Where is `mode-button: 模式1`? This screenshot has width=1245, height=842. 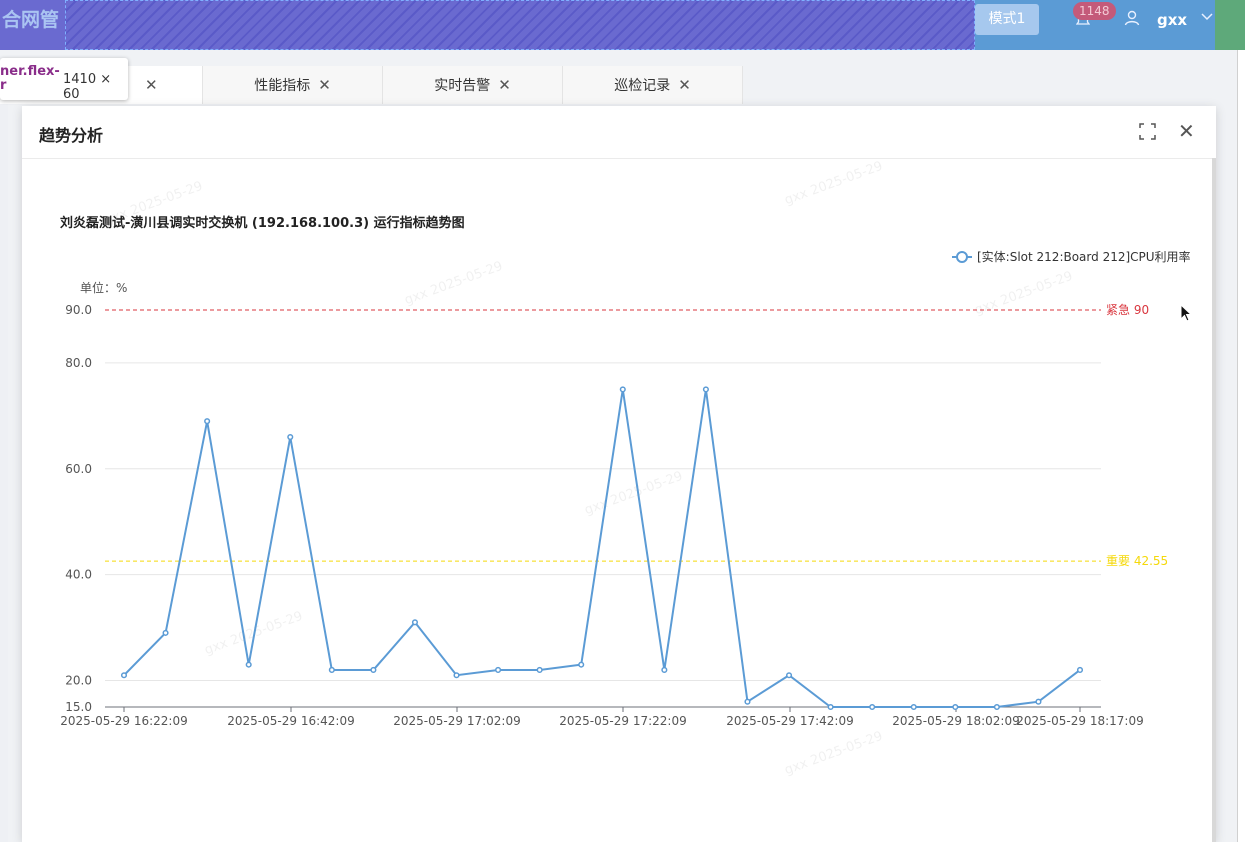
mode-button: 模式1 is located at coordinates (1007, 19).